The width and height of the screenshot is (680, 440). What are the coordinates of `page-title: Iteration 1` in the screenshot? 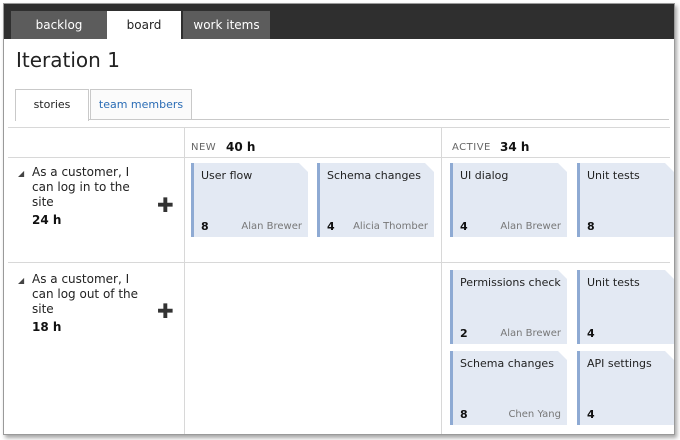 It's located at (68, 60).